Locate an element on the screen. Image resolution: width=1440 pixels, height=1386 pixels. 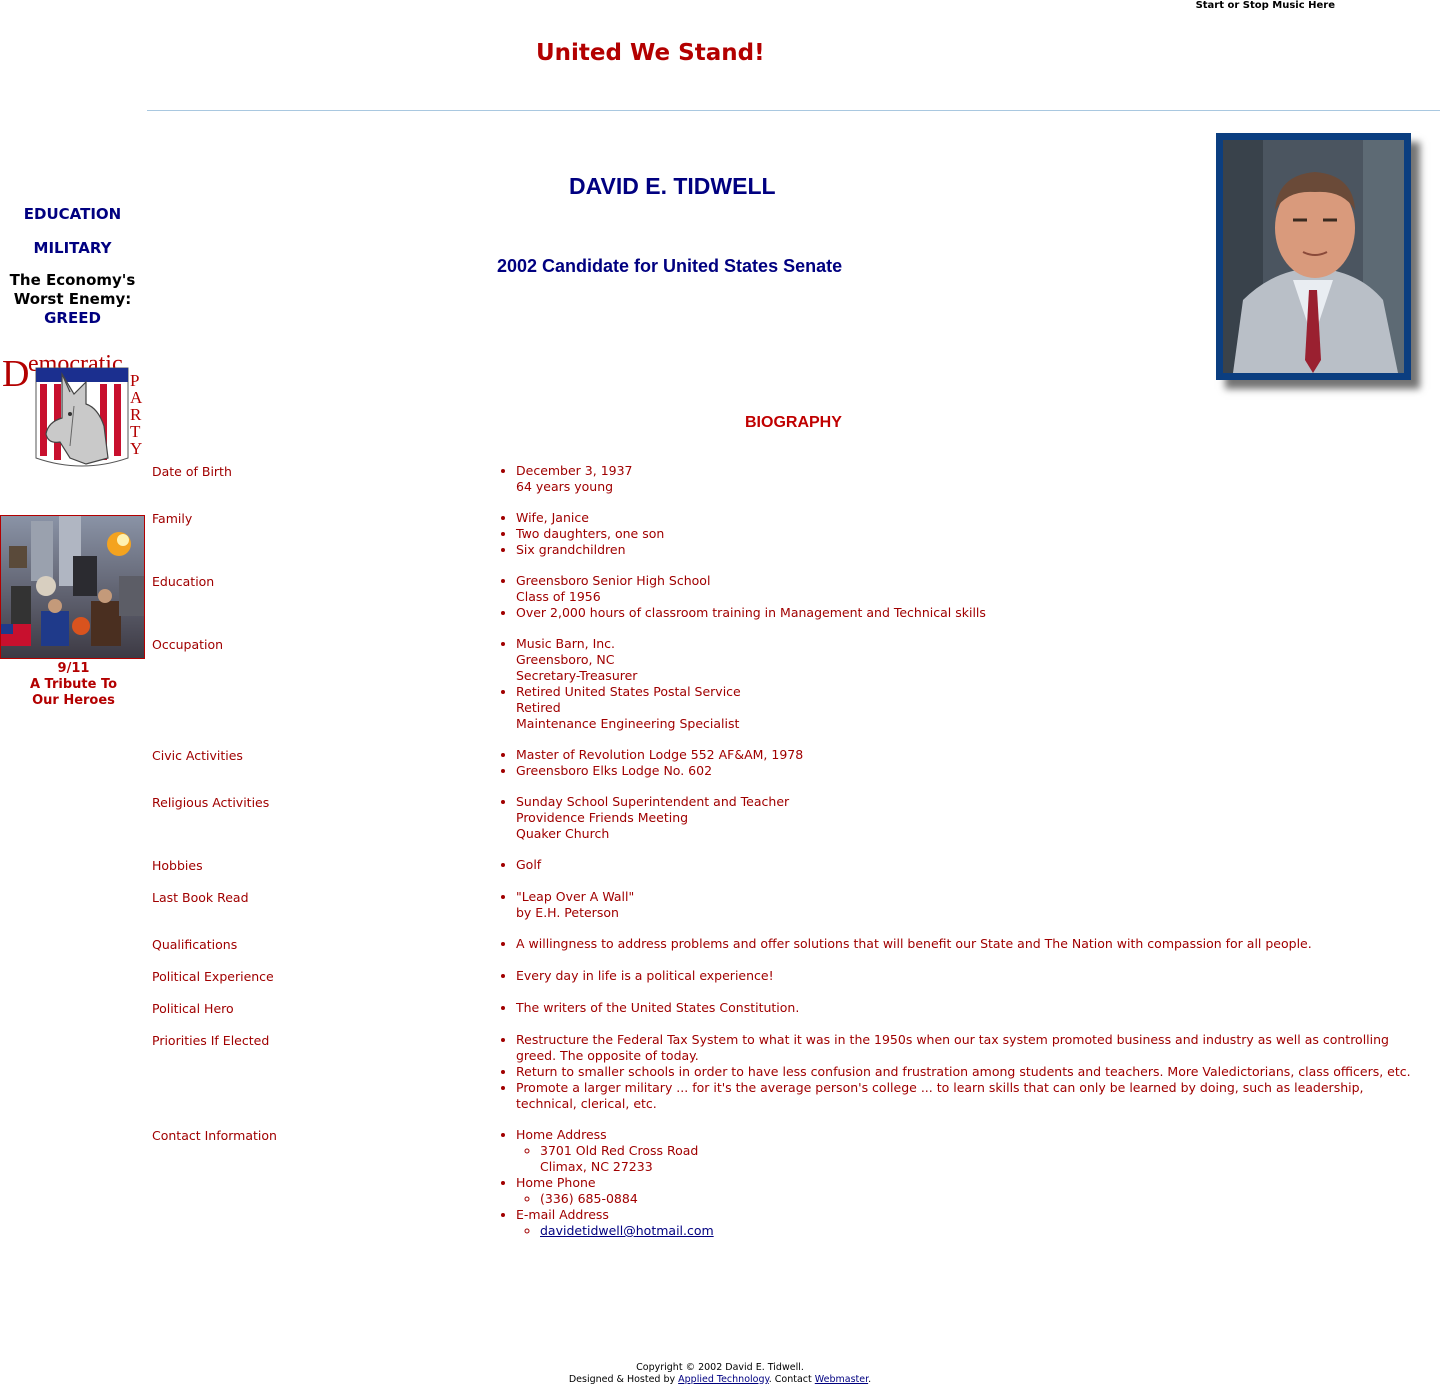
bio-item: December 3, 193764 years young is located at coordinates (971, 479).